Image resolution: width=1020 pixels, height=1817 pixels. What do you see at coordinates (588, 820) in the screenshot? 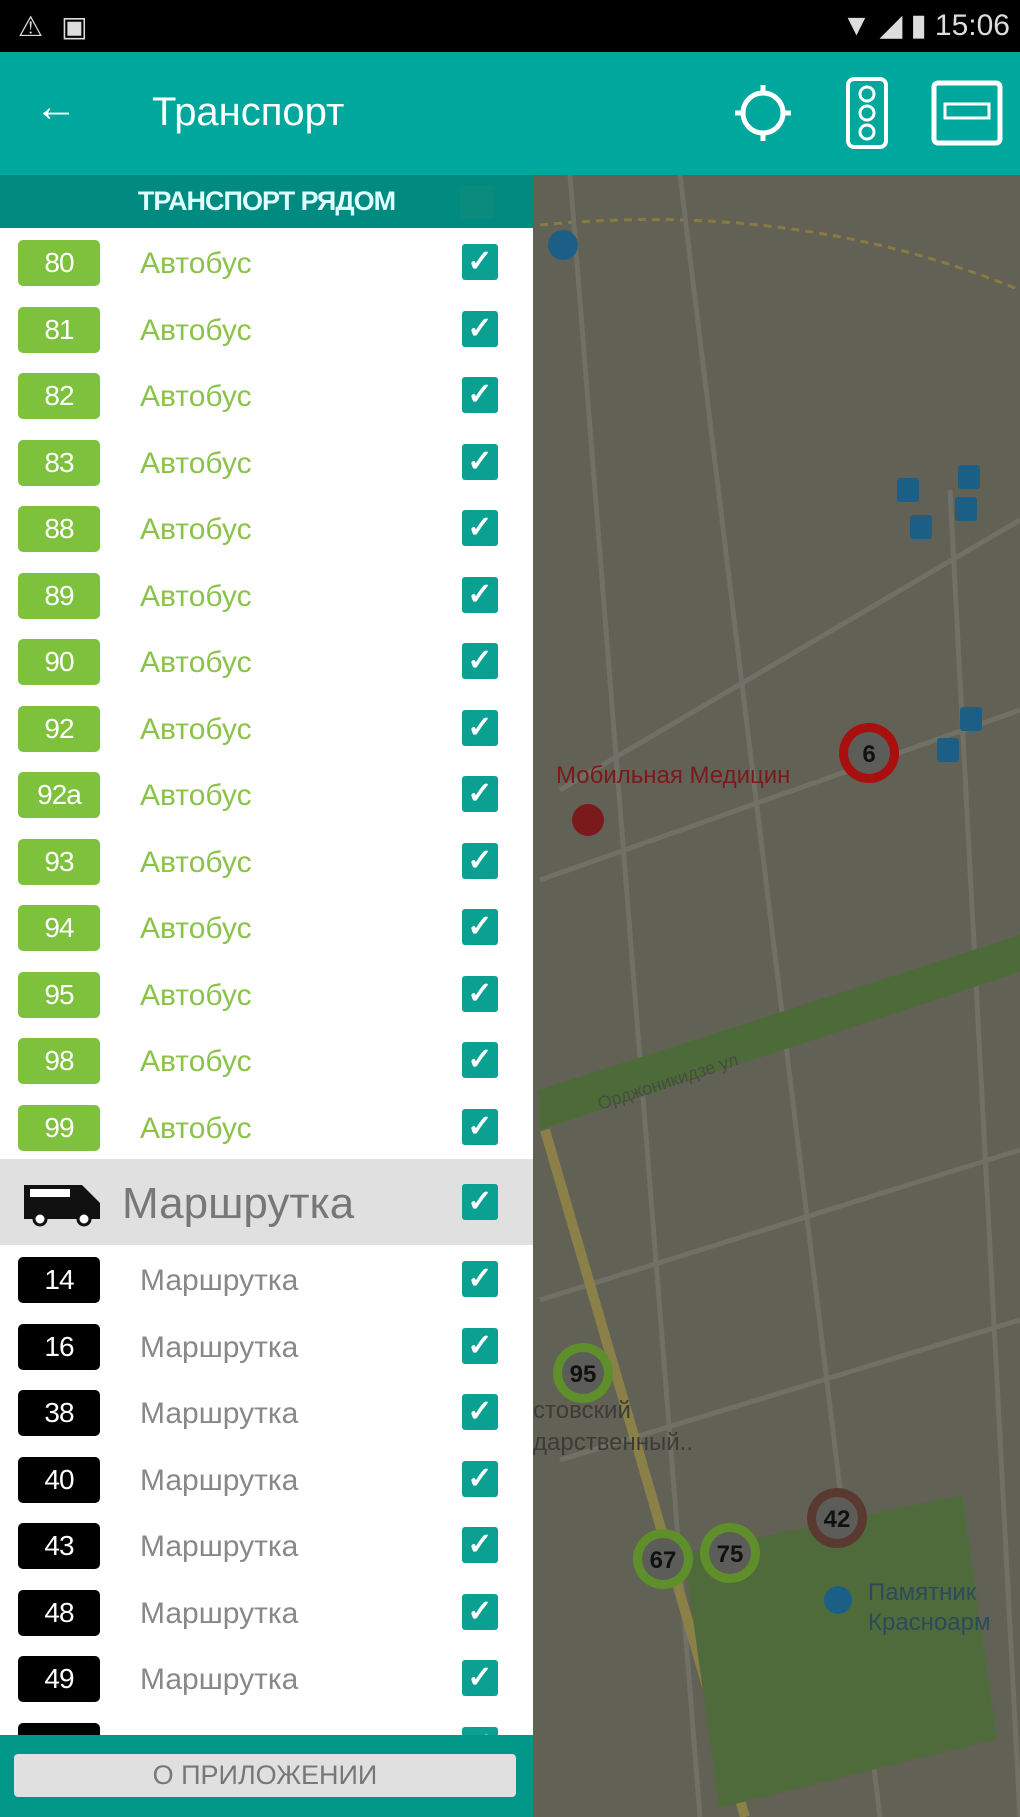
I see `medical-poi-icon` at bounding box center [588, 820].